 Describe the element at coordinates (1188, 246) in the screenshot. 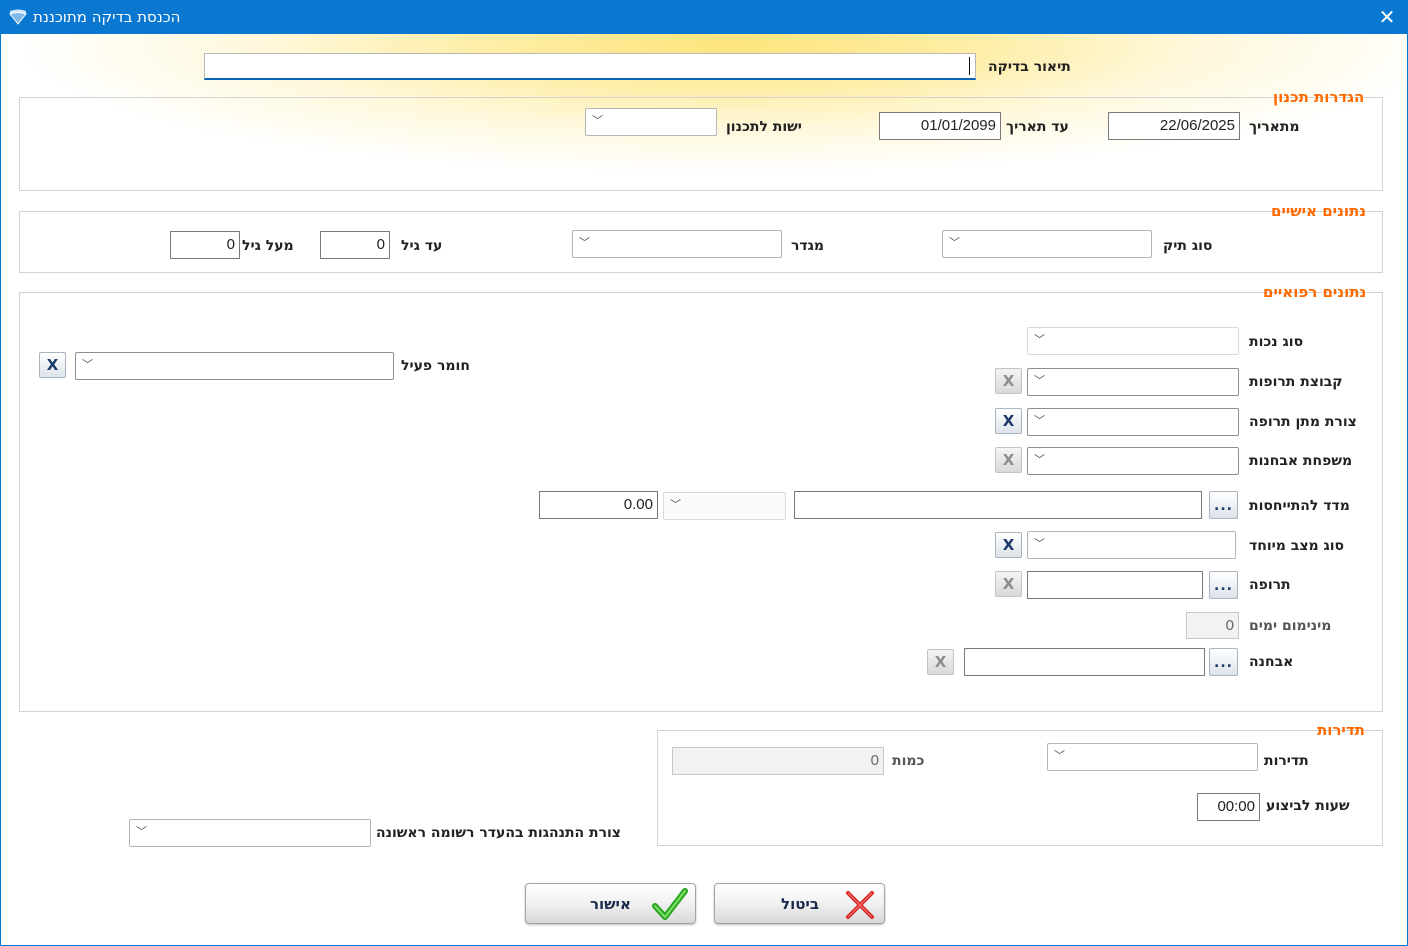

I see `file-type-label: סוג תיק` at that location.